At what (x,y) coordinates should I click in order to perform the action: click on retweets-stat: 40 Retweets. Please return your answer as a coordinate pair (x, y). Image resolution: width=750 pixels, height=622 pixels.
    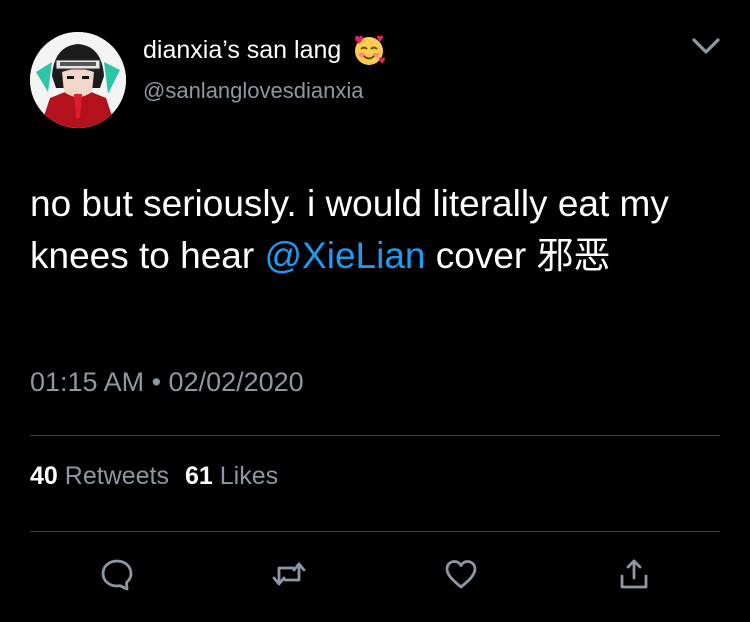
    Looking at the image, I should click on (99, 476).